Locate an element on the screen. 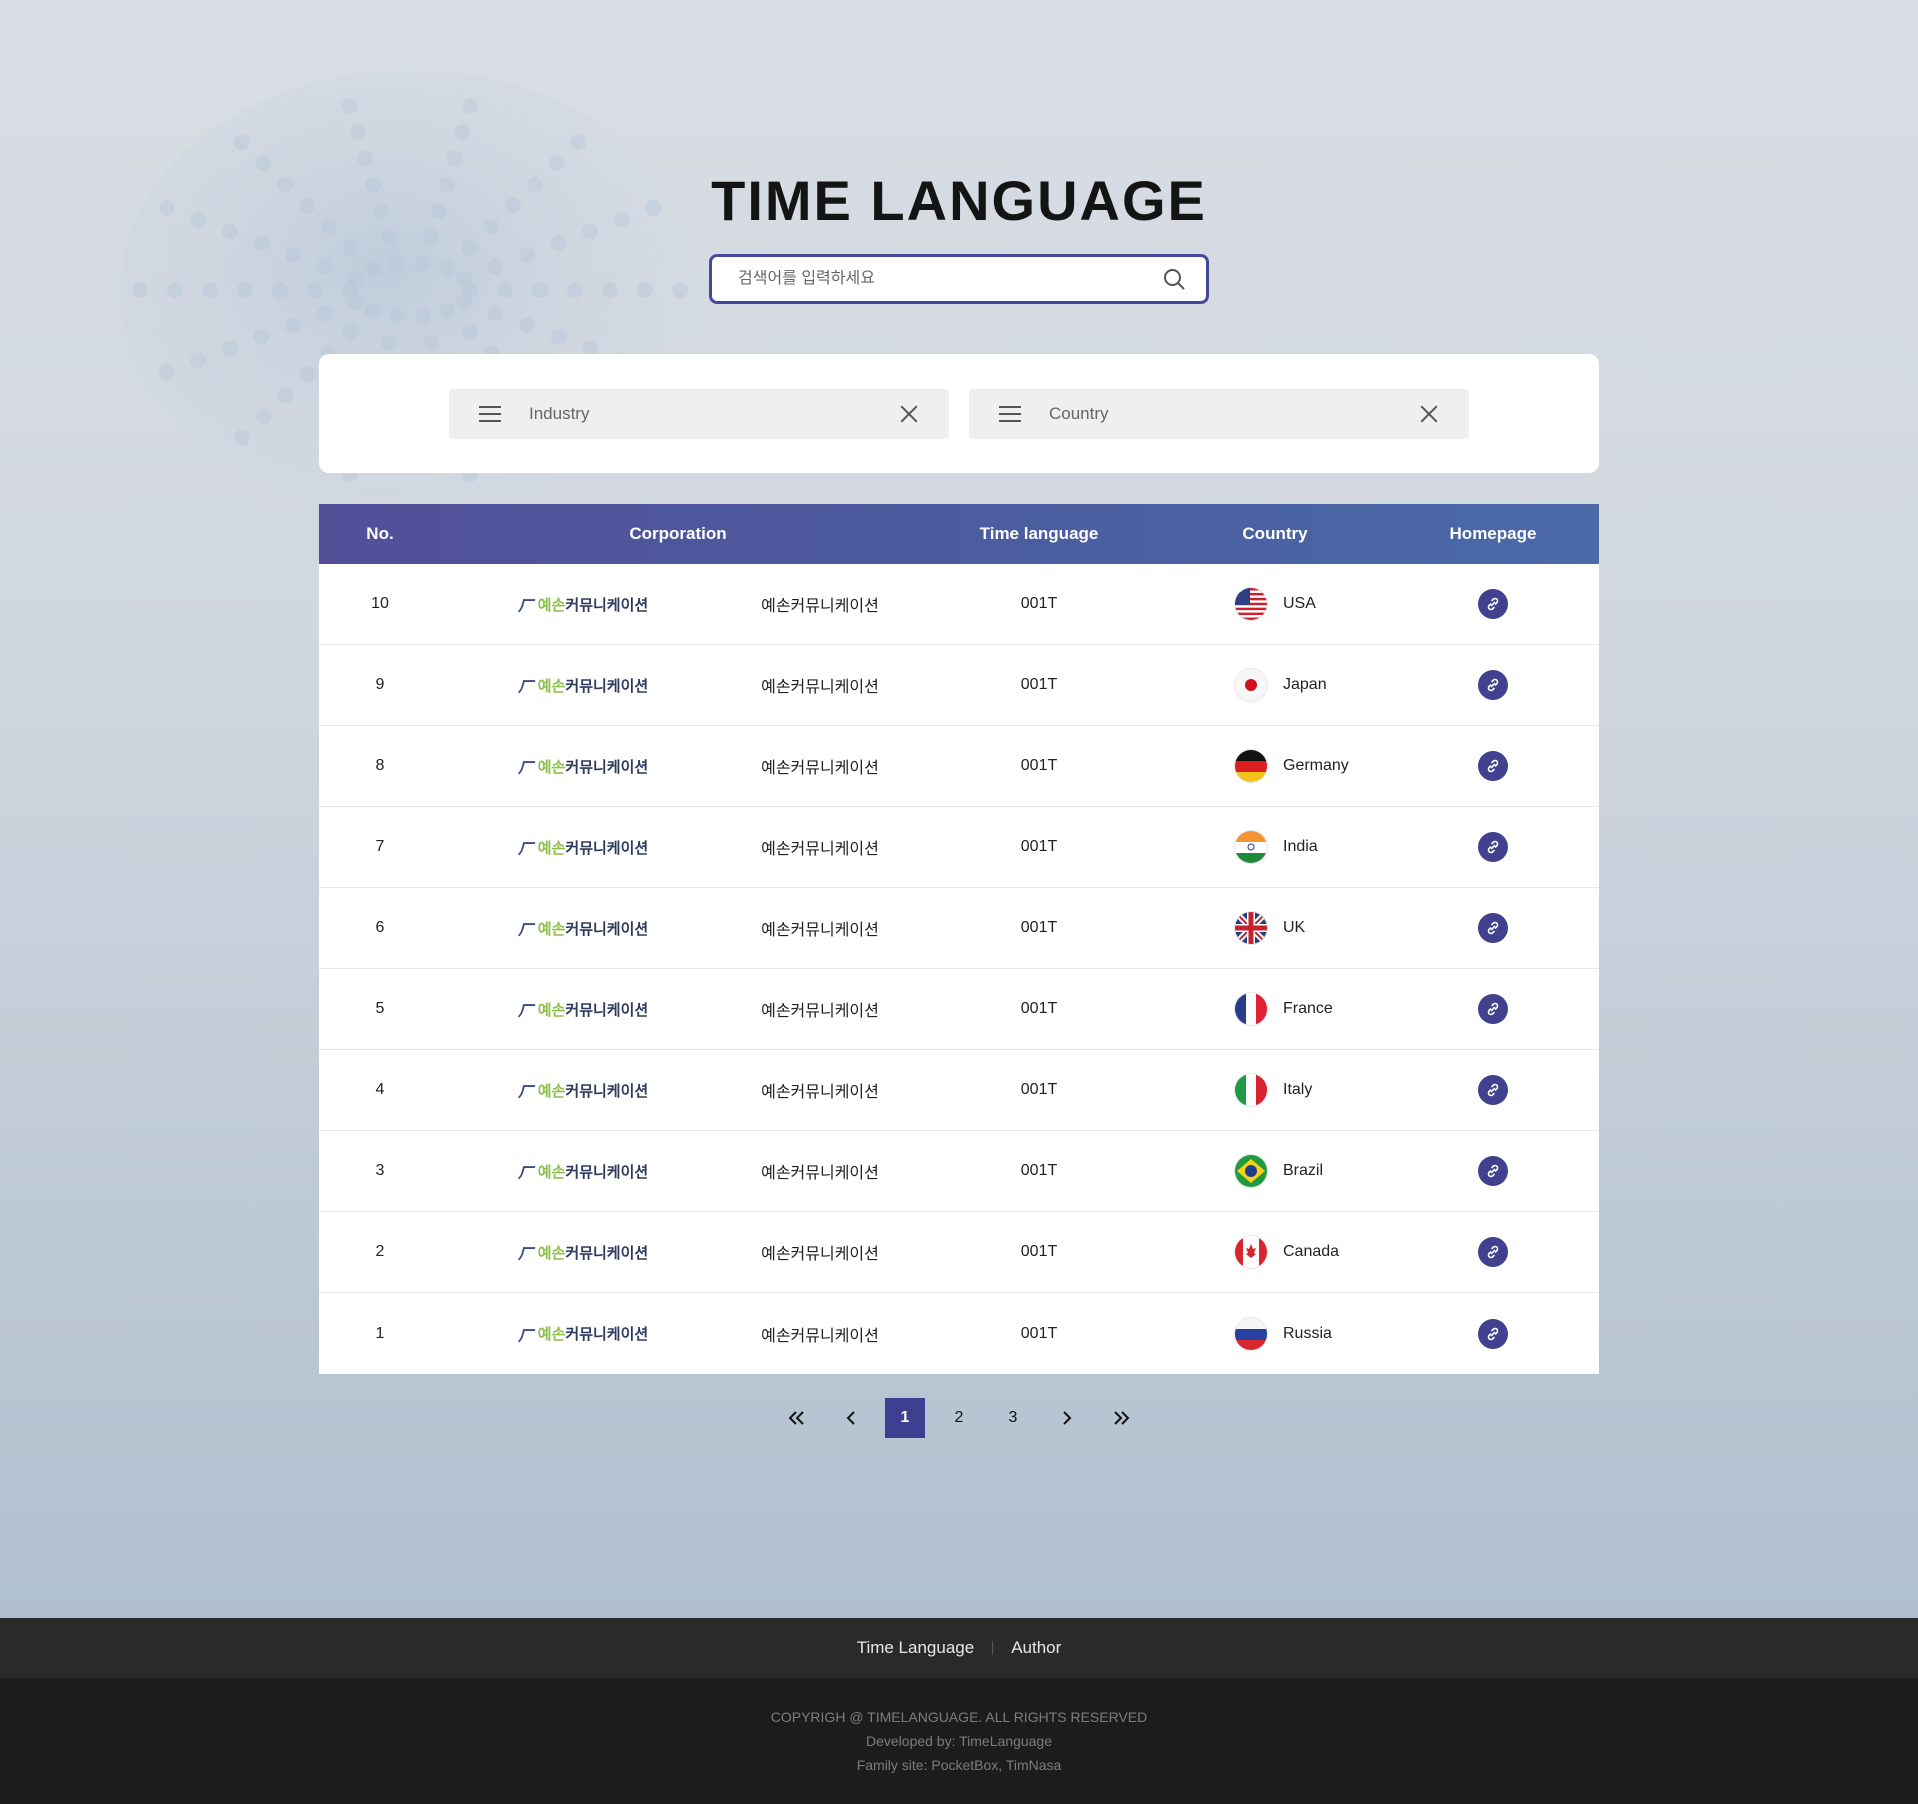 This screenshot has height=1804, width=1918. usa-flag-icon is located at coordinates (1251, 604).